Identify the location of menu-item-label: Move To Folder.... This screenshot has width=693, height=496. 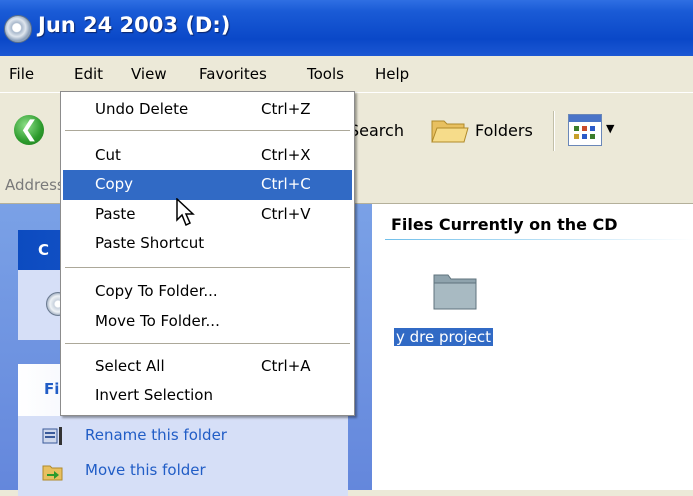
(157, 321).